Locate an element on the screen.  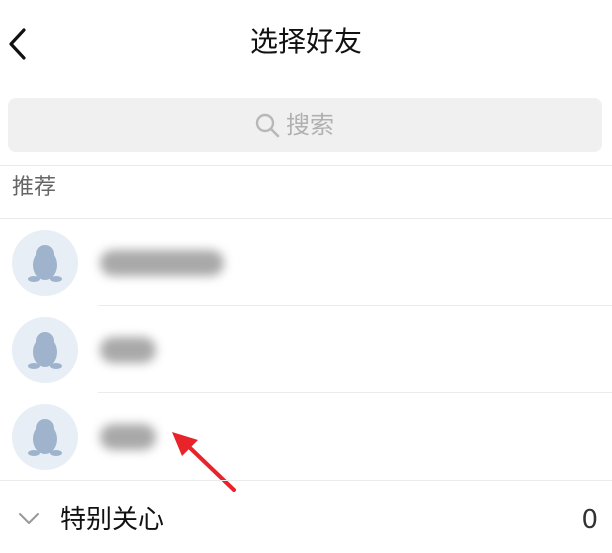
group-count: 0 is located at coordinates (589, 520).